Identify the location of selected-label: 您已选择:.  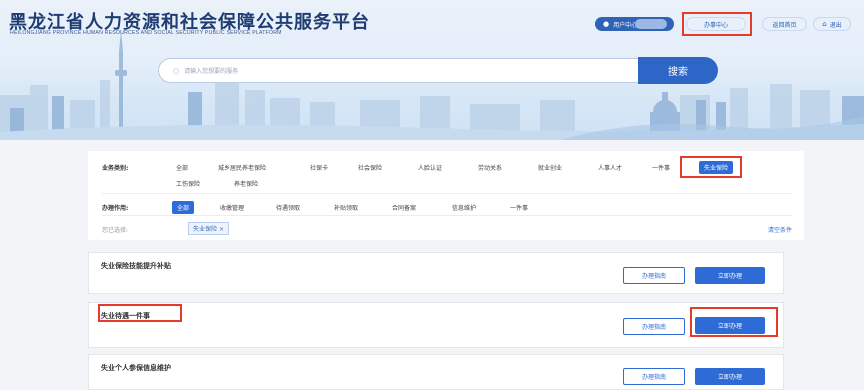
(115, 230).